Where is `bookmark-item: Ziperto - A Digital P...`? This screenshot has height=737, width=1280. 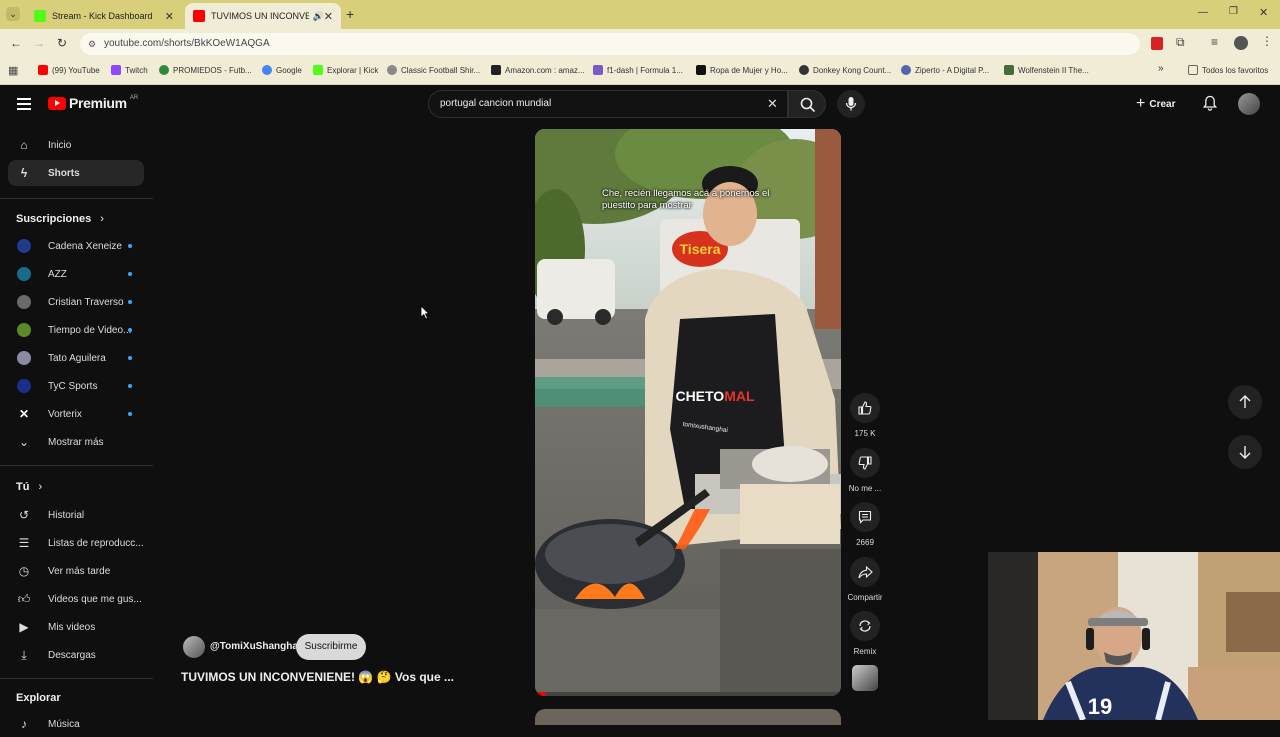
bookmark-item: Ziperto - A Digital P... is located at coordinates (945, 70).